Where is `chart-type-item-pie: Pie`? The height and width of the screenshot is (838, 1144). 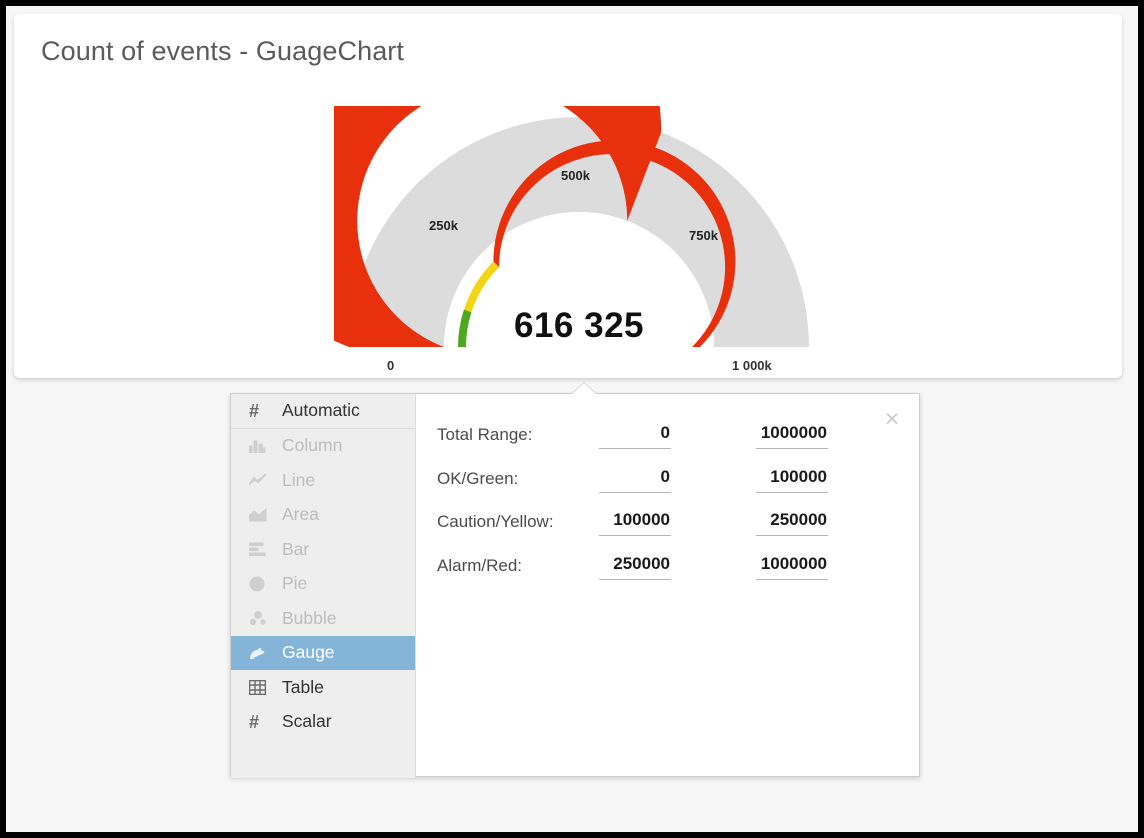
chart-type-item-pie: Pie is located at coordinates (323, 584).